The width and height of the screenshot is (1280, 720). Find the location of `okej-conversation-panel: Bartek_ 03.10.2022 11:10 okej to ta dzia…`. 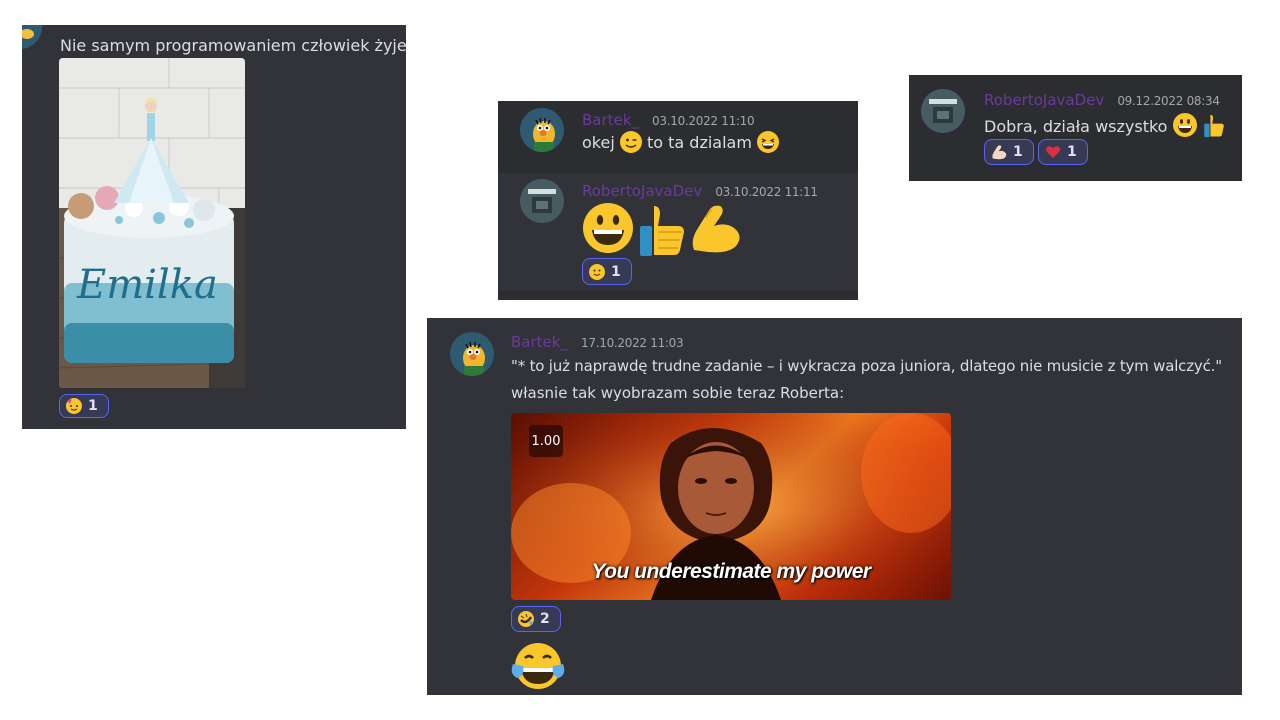

okej-conversation-panel: Bartek_ 03.10.2022 11:10 okej to ta dzia… is located at coordinates (678, 200).